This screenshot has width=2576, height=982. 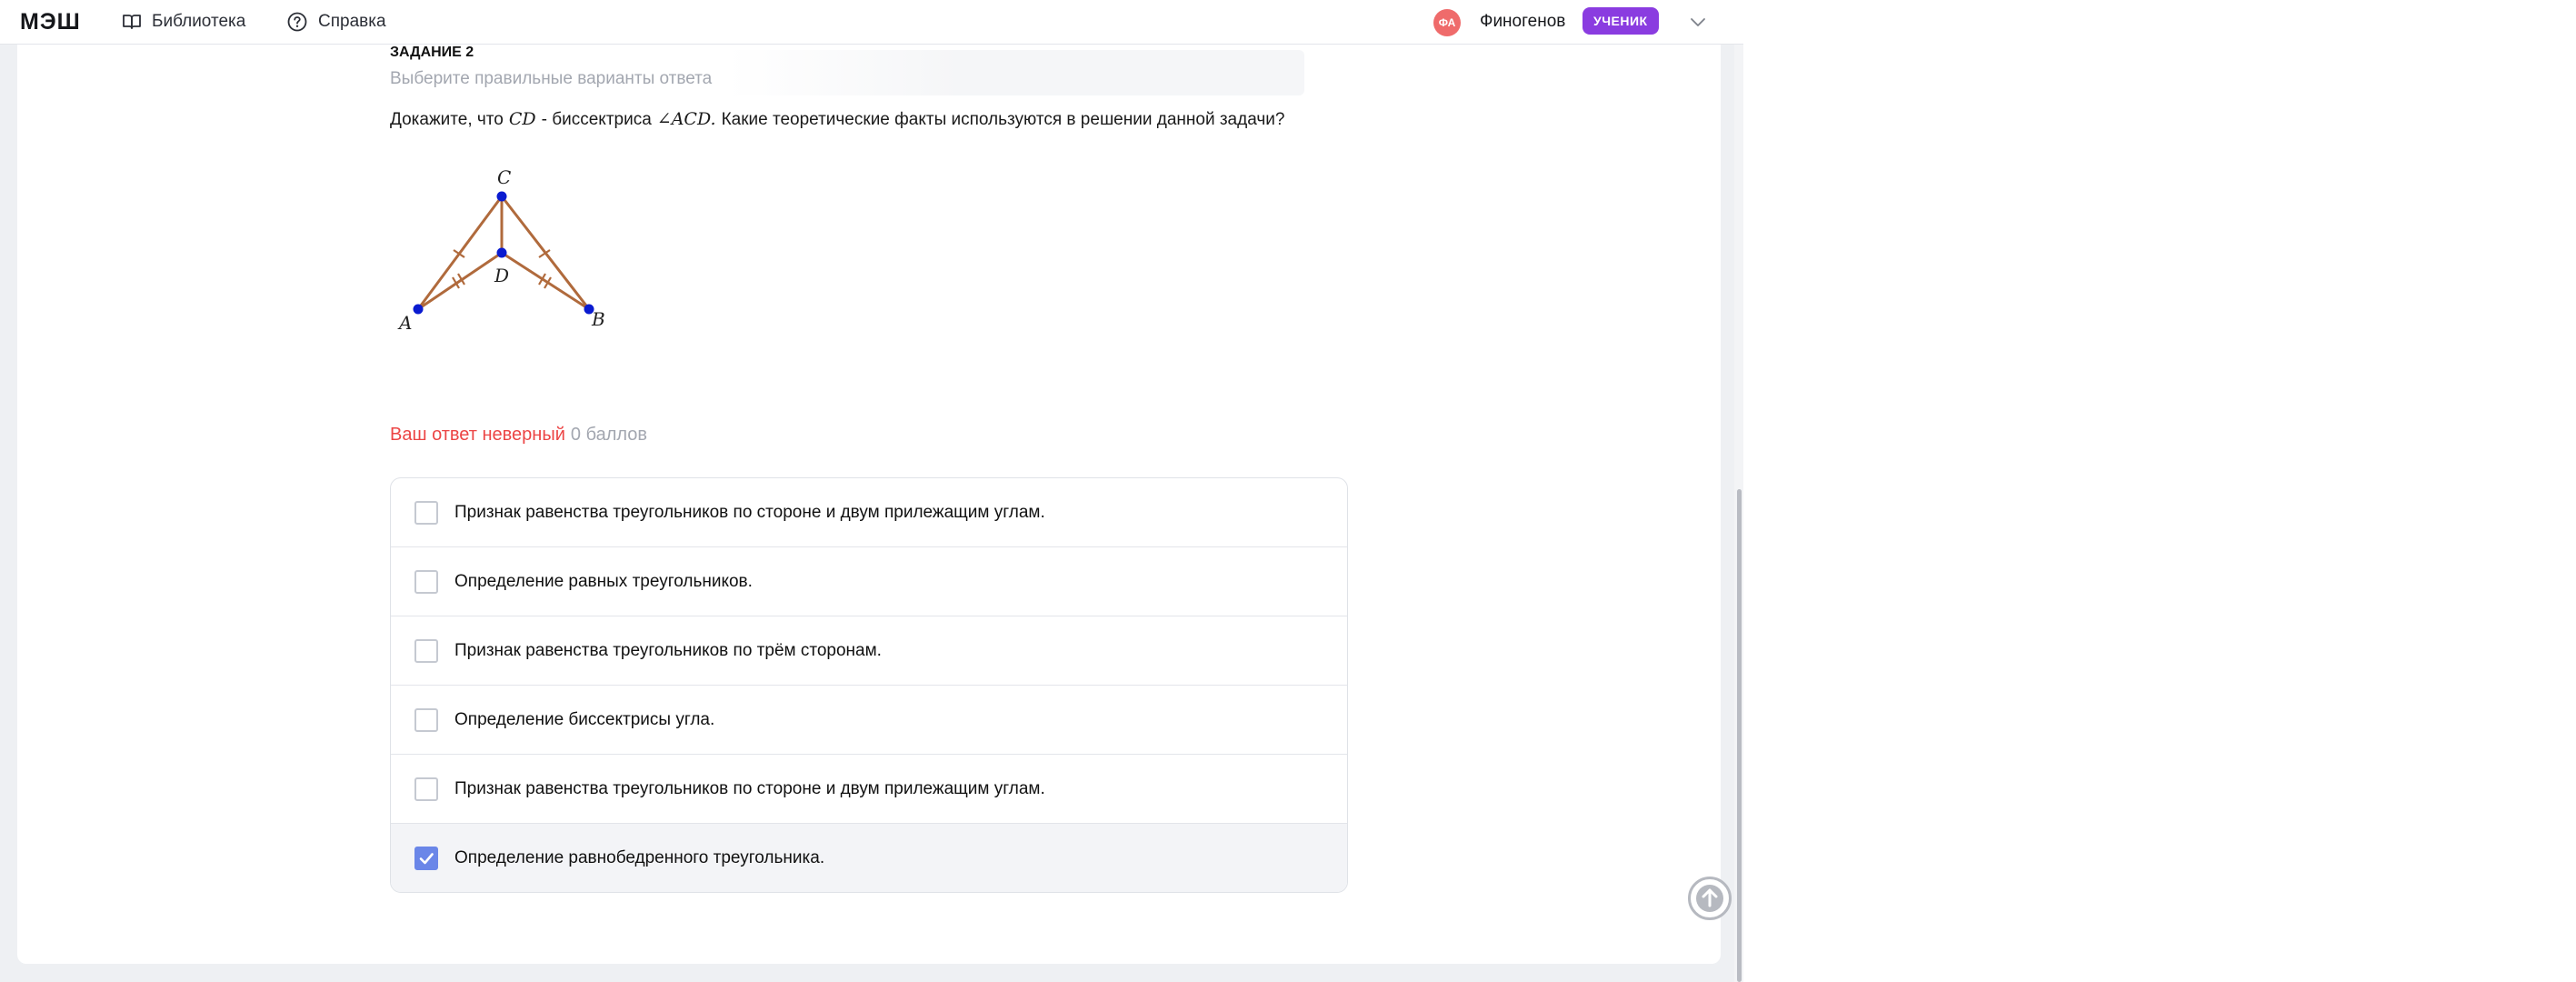 I want to click on arrow-up-icon, so click(x=1709, y=898).